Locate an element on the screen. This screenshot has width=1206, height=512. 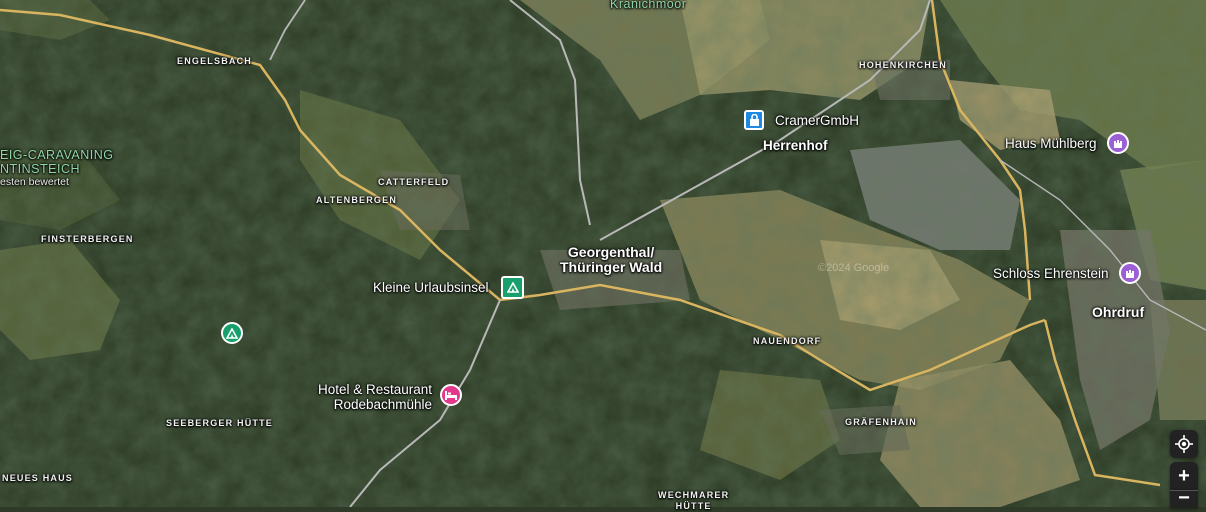
bed-icon is located at coordinates (451, 395).